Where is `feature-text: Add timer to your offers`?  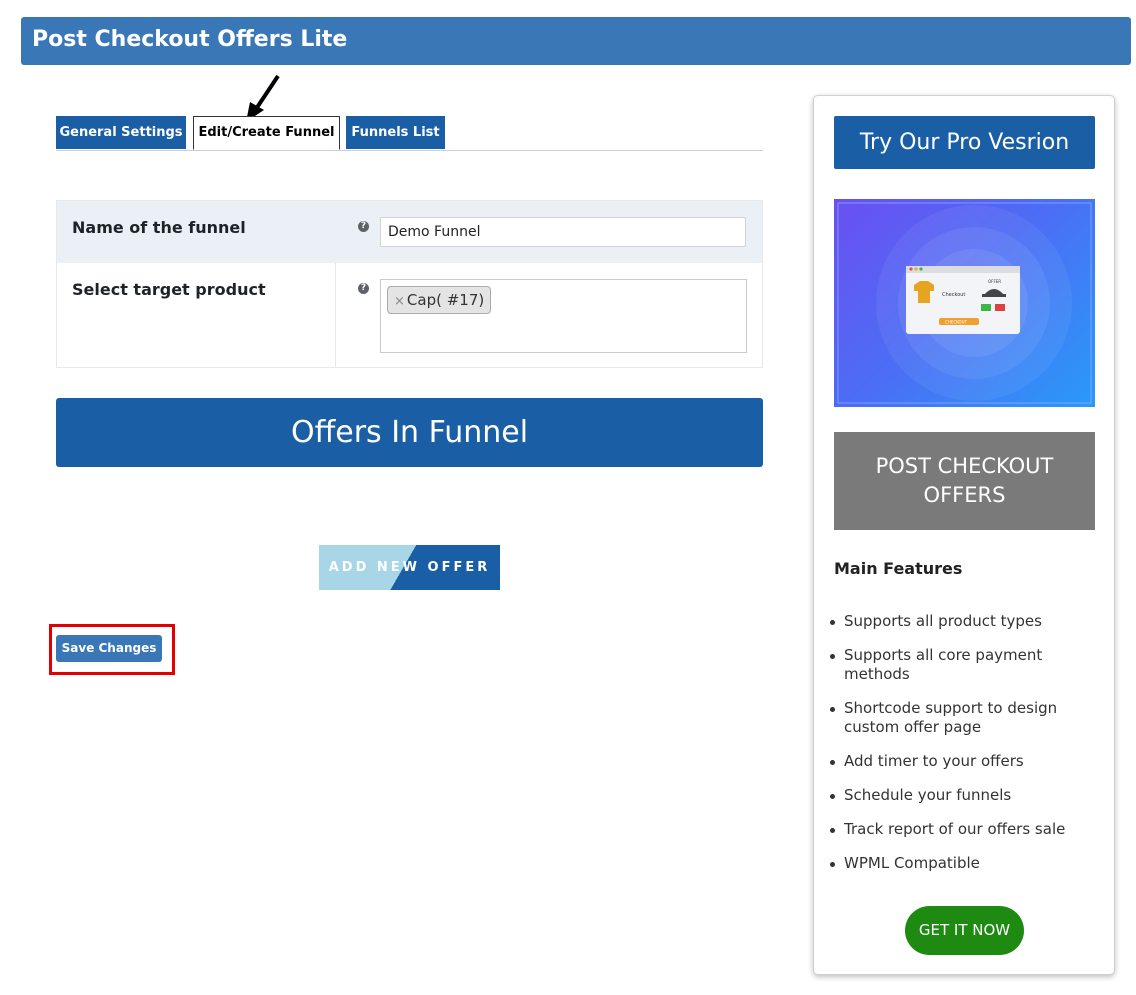 feature-text: Add timer to your offers is located at coordinates (934, 761).